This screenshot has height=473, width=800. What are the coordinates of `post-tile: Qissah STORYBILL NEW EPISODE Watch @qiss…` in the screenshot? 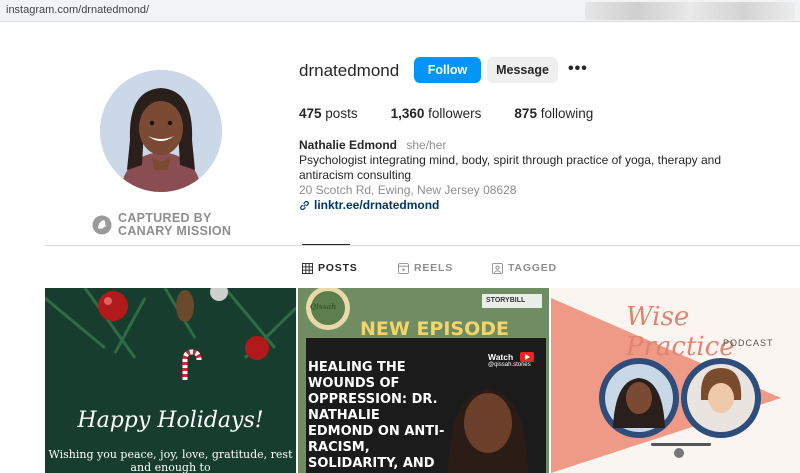 It's located at (423, 380).